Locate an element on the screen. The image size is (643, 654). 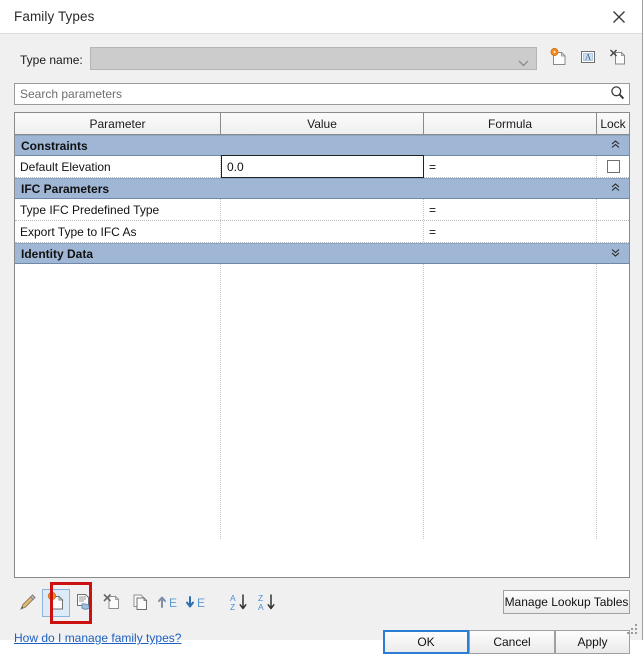
rename-type-button: A is located at coordinates (588, 58).